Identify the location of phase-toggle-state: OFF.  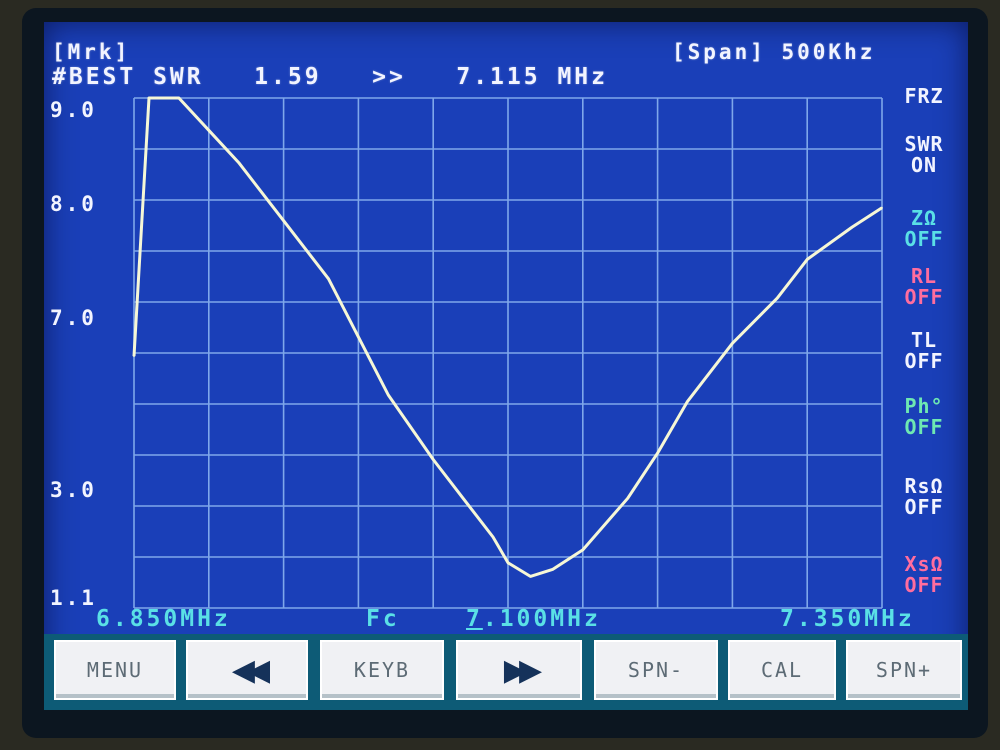
(924, 427).